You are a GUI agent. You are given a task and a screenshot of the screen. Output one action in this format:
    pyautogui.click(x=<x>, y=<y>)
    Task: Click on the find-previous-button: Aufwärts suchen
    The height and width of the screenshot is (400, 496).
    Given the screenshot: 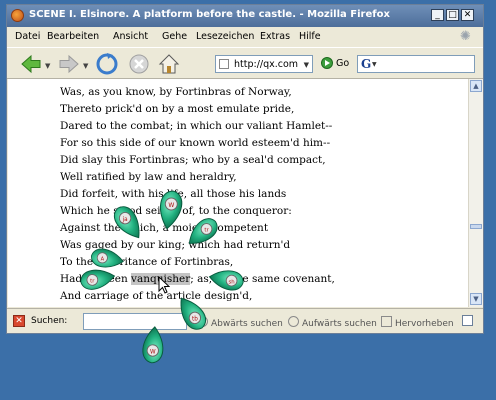 What is the action you would take?
    pyautogui.click(x=332, y=322)
    